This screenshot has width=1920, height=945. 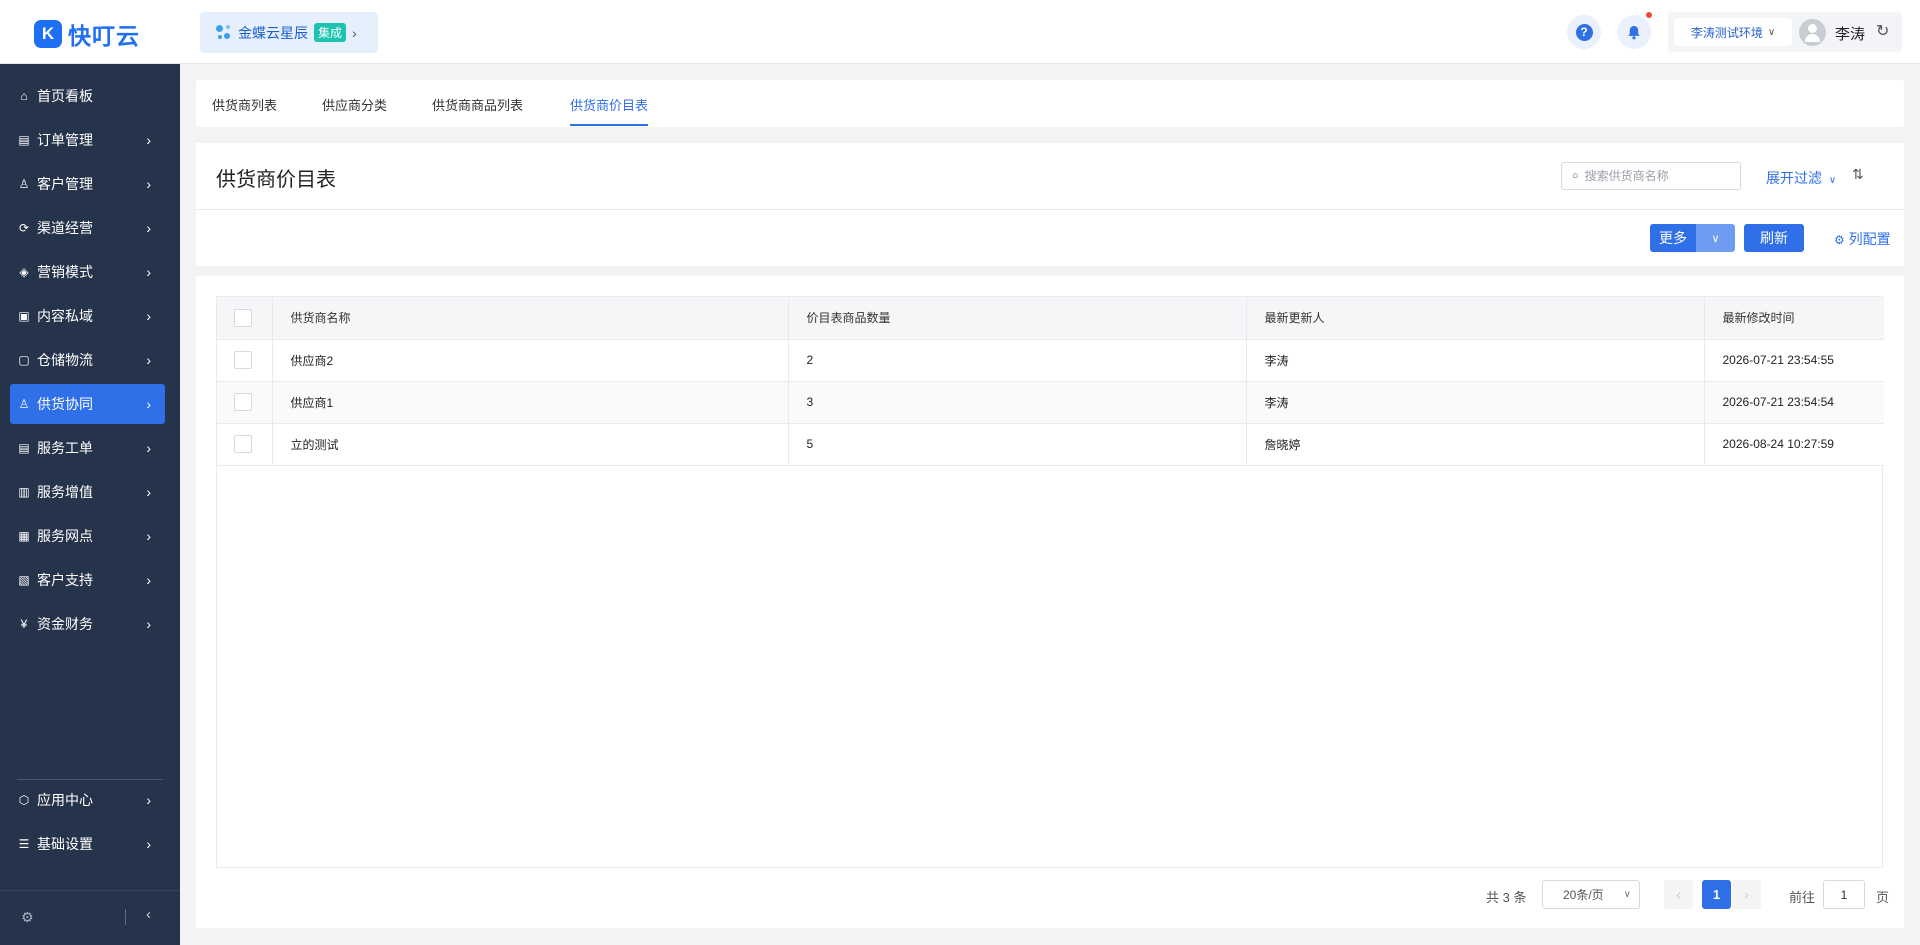 What do you see at coordinates (1634, 30) in the screenshot?
I see `notification-button` at bounding box center [1634, 30].